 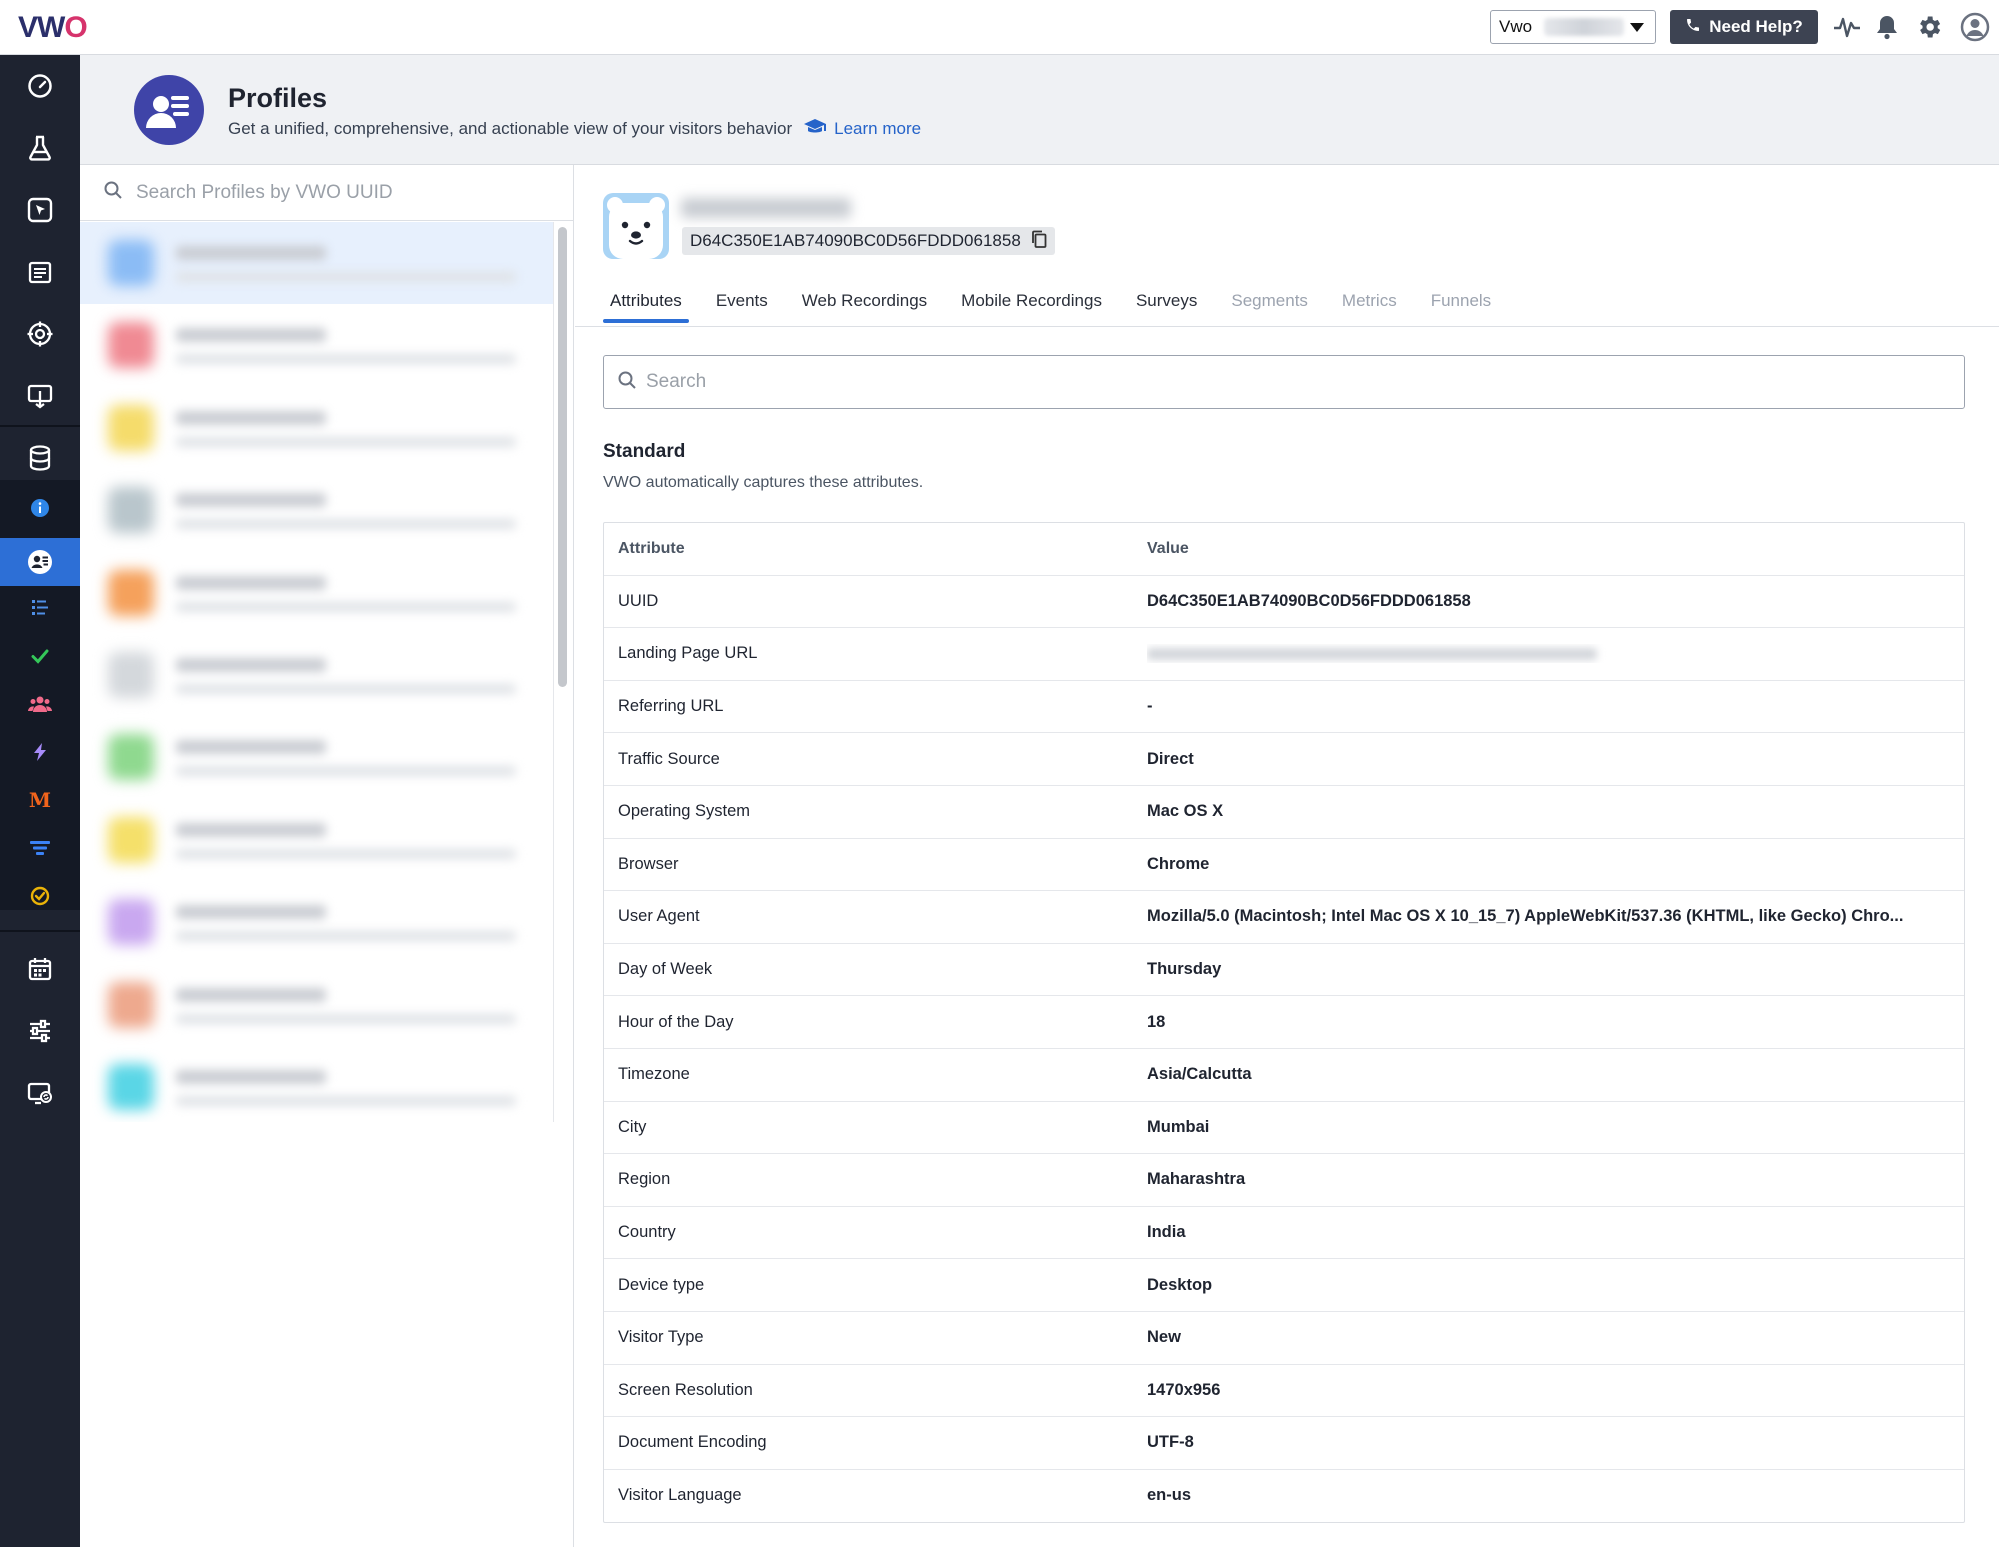 I want to click on nav-info-icon, so click(x=40, y=508).